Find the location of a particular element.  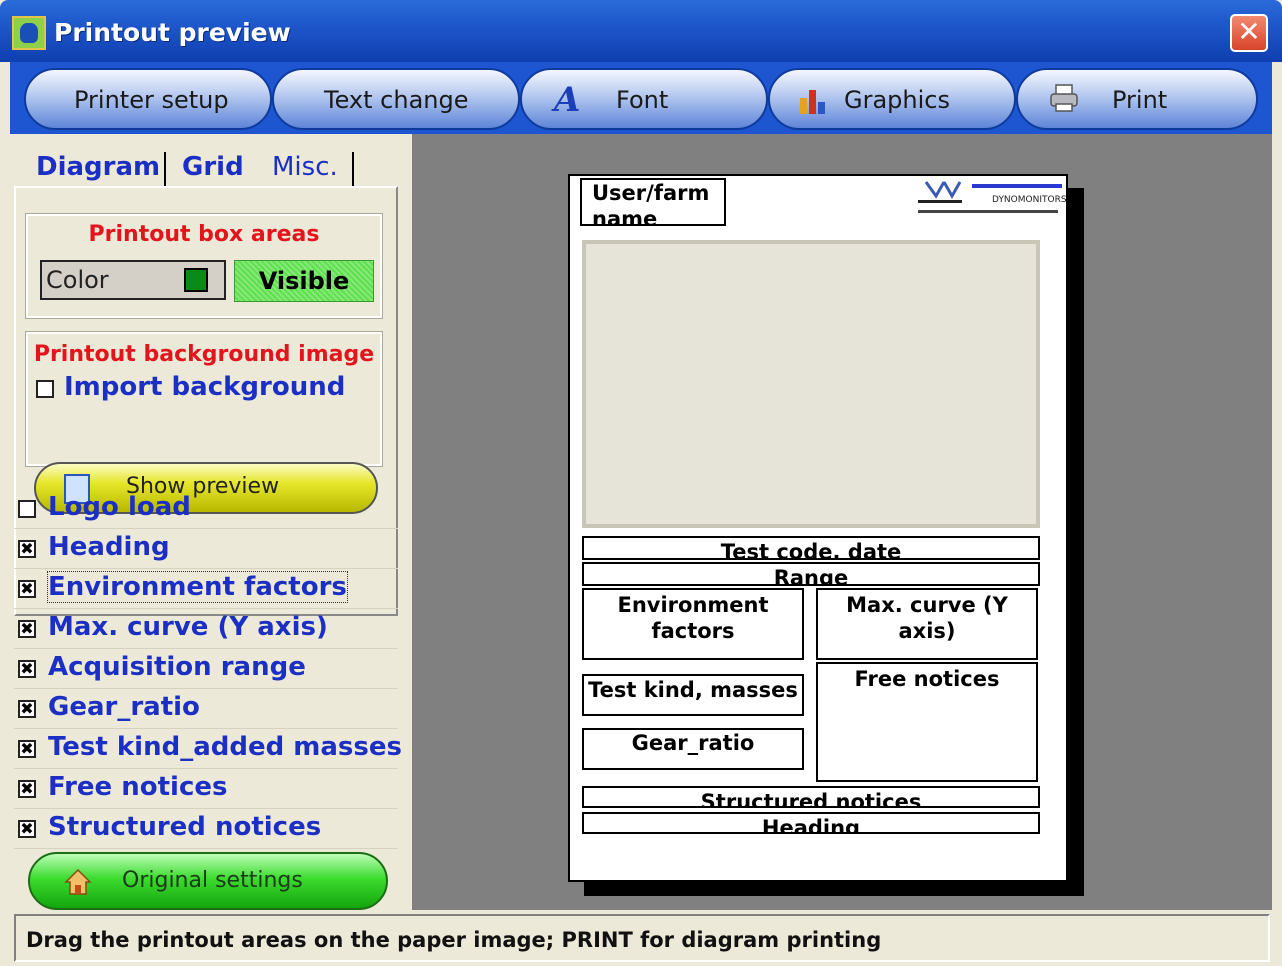

printer-icon is located at coordinates (1064, 98).